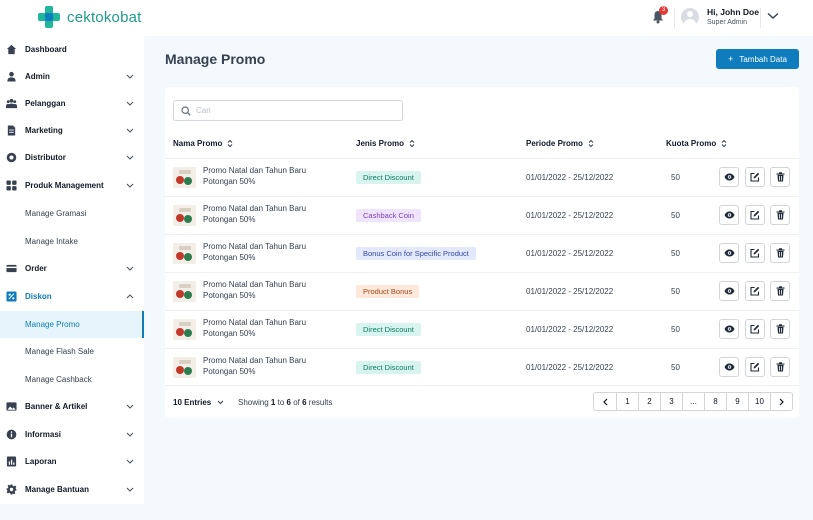 The width and height of the screenshot is (813, 520). I want to click on gear-icon, so click(11, 489).